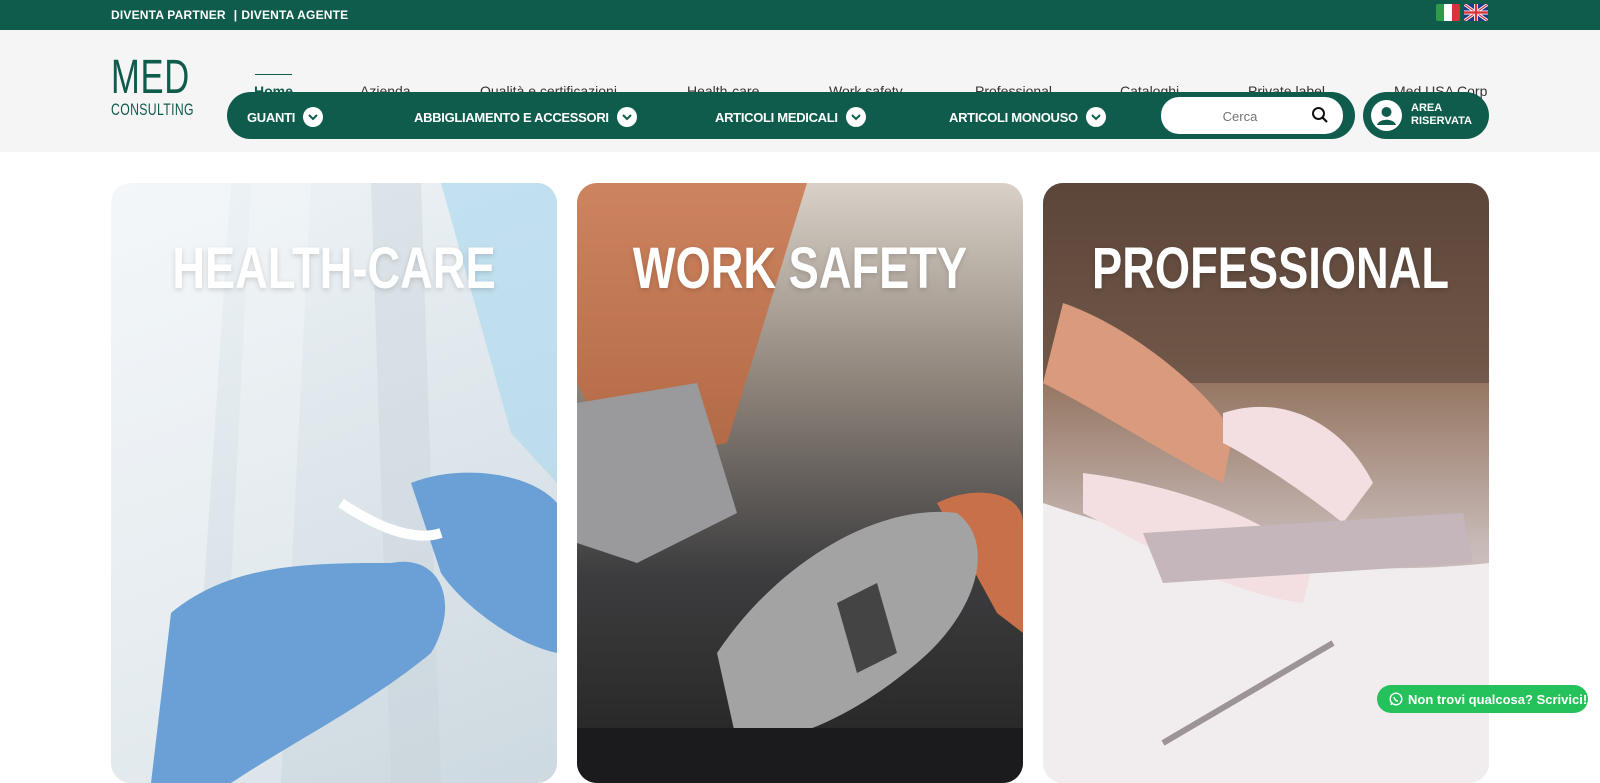 The height and width of the screenshot is (783, 1600). I want to click on logo-consulting: CONSULTING, so click(152, 109).